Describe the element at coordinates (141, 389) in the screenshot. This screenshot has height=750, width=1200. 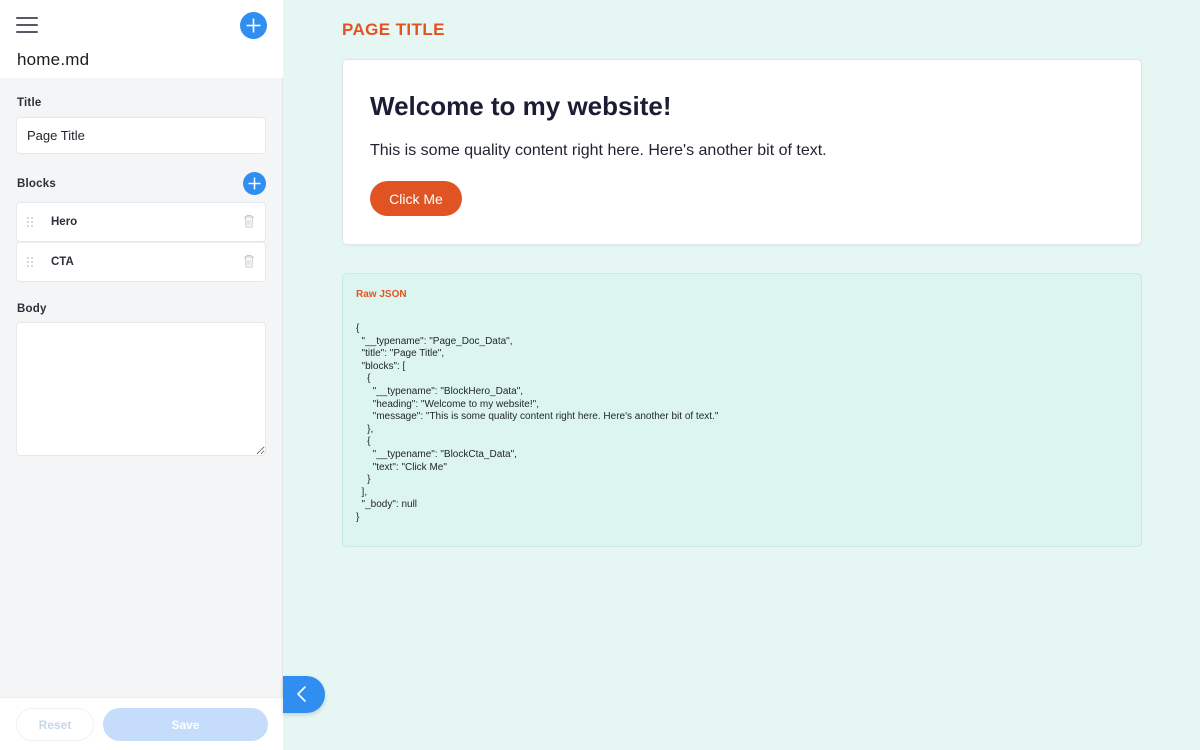
I see `body-textarea` at that location.